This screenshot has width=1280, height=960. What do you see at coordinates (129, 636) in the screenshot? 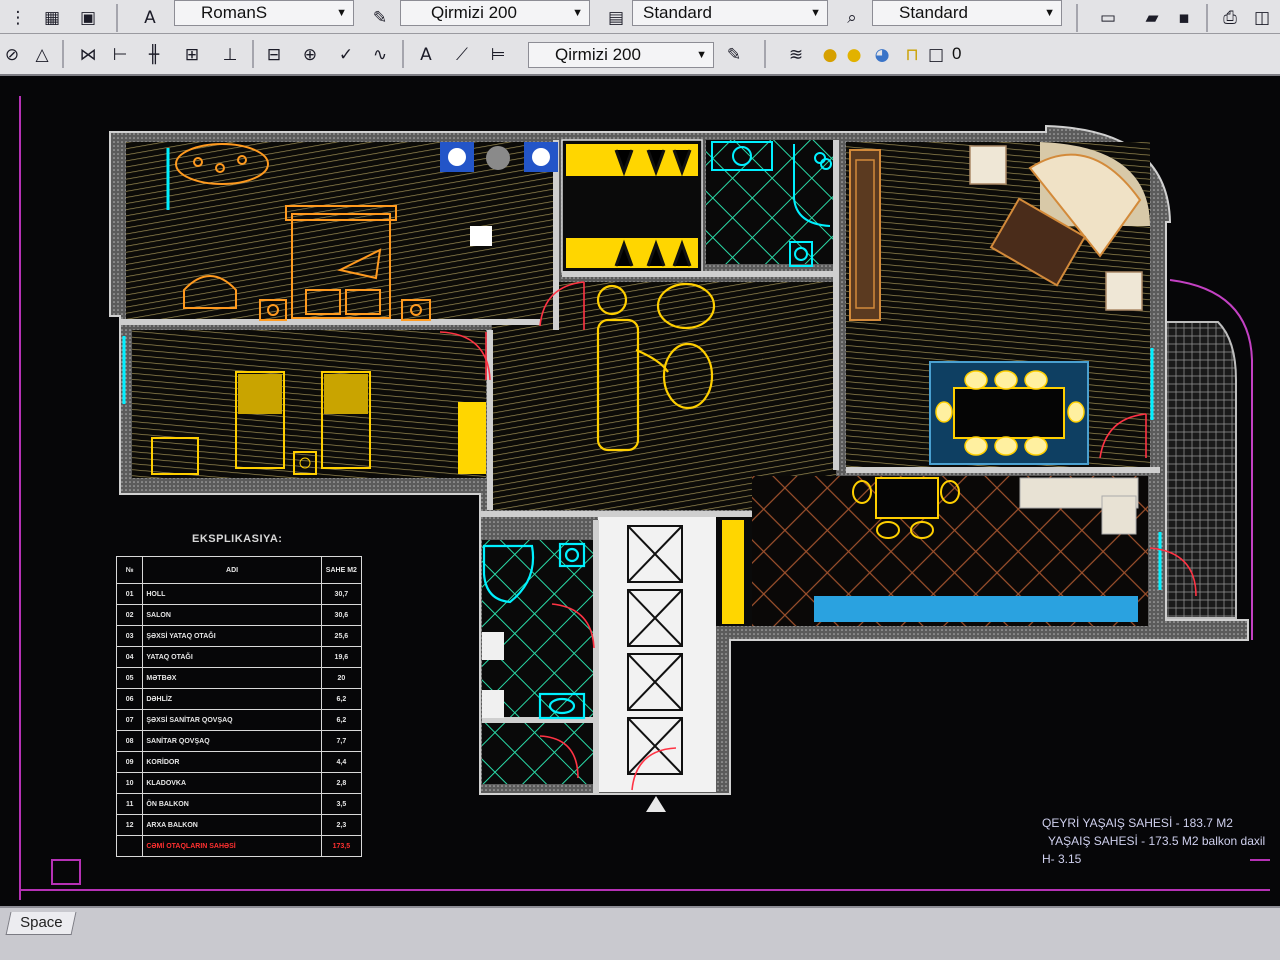
I see `legend-cell-number: 03` at bounding box center [129, 636].